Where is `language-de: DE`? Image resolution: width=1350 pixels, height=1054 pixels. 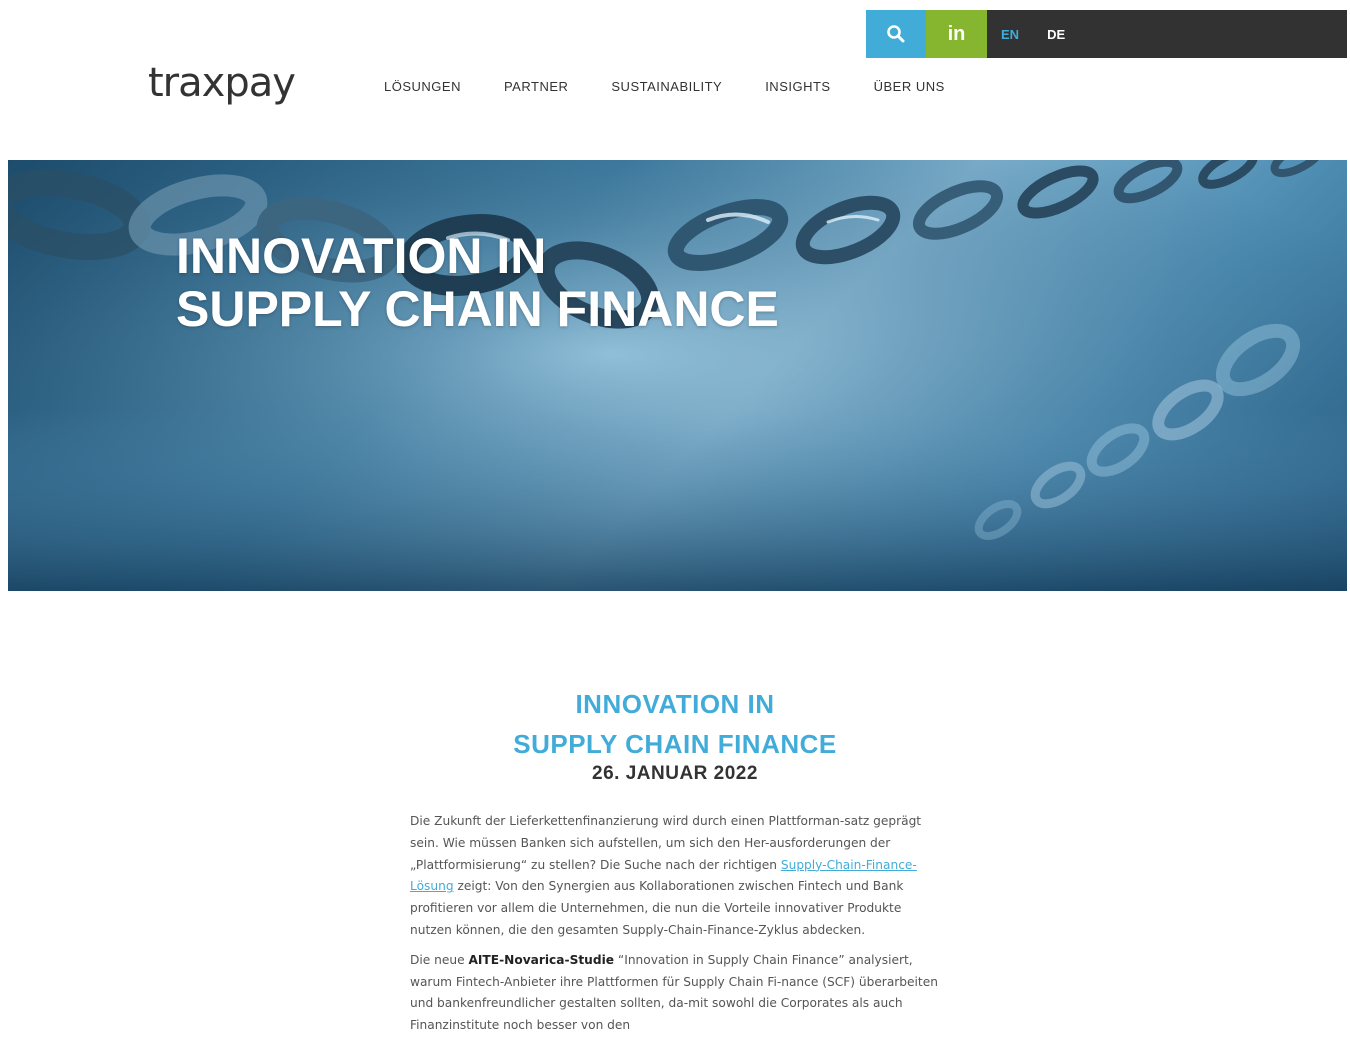 language-de: DE is located at coordinates (1056, 34).